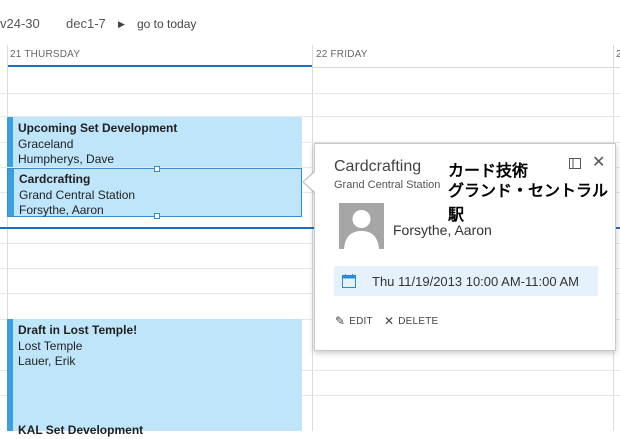 Image resolution: width=620 pixels, height=439 pixels. I want to click on day-header-thursday: 21 THURSDAY, so click(45, 54).